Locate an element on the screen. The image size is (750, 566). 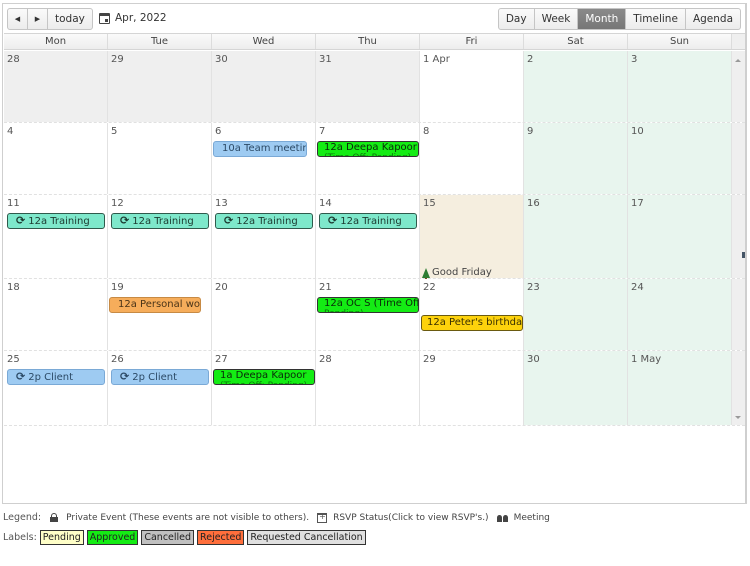
day-cell: 17 is located at coordinates (680, 236).